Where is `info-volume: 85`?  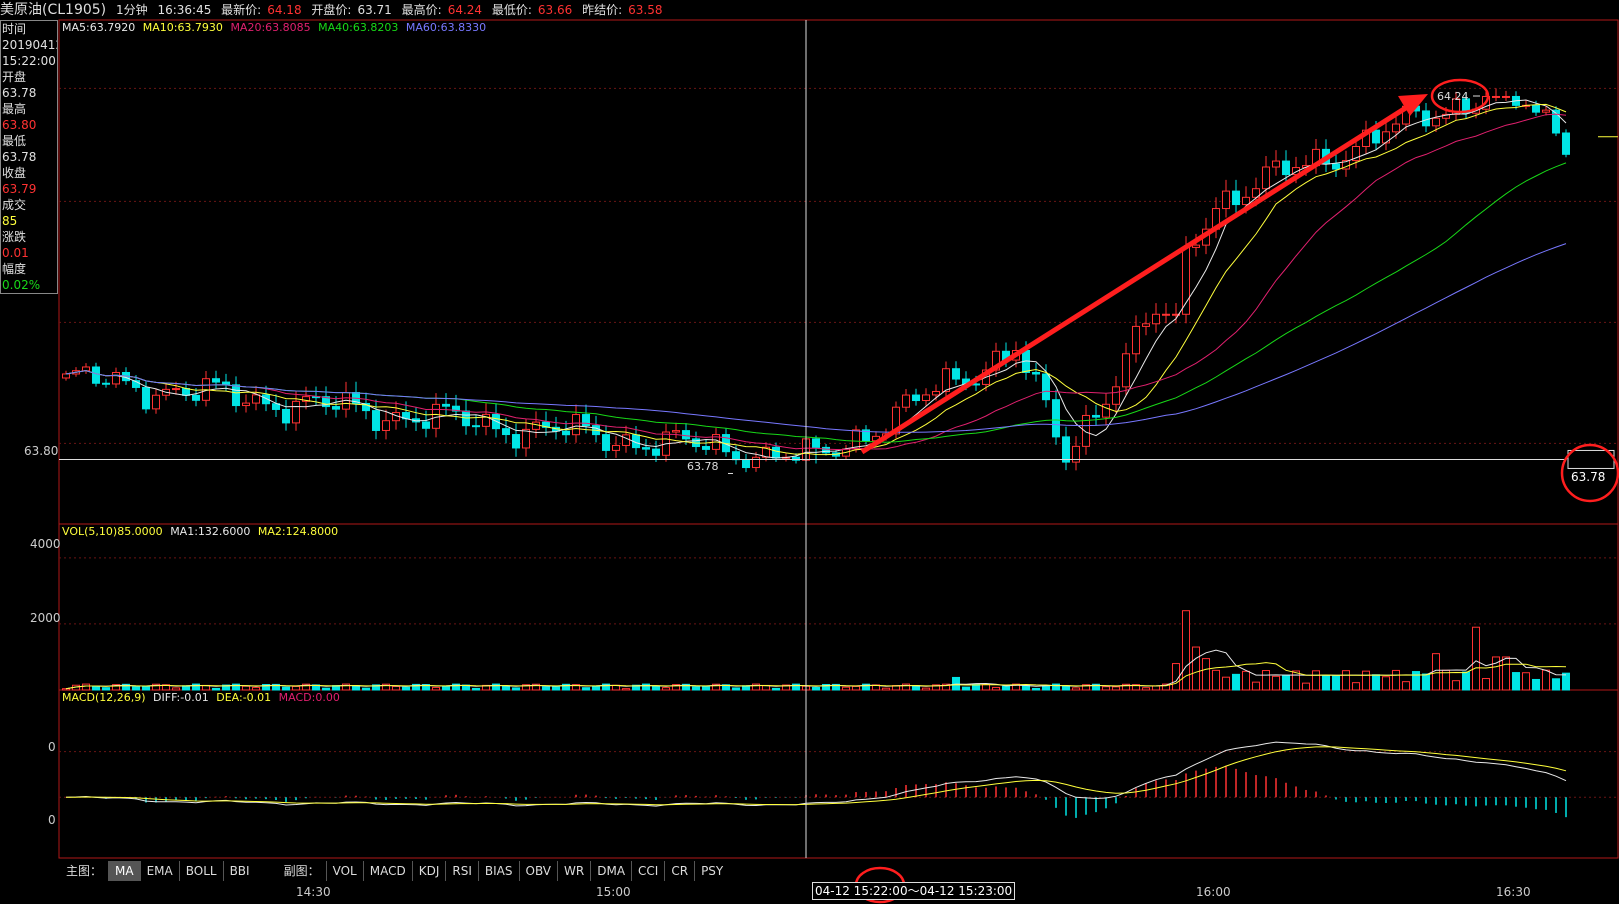
info-volume: 85 is located at coordinates (10, 221).